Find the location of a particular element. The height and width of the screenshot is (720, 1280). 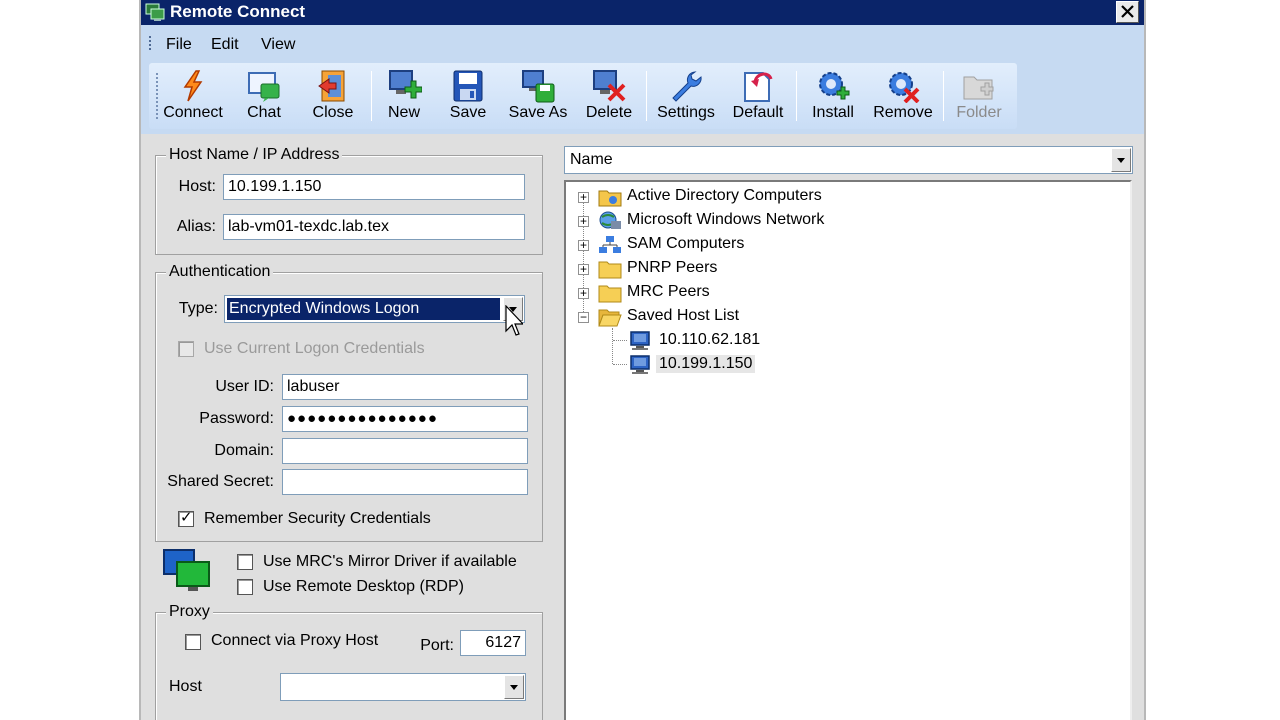

domain-input is located at coordinates (405, 451).